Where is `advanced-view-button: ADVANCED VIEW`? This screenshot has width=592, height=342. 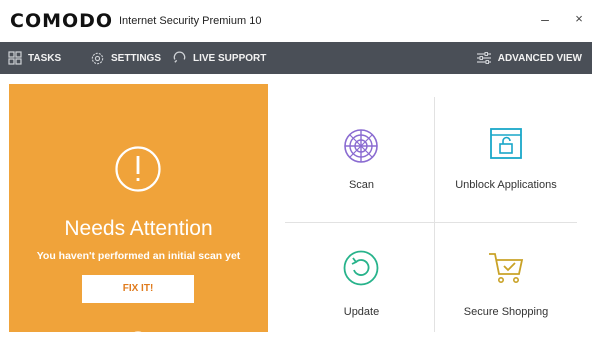 advanced-view-button: ADVANCED VIEW is located at coordinates (529, 58).